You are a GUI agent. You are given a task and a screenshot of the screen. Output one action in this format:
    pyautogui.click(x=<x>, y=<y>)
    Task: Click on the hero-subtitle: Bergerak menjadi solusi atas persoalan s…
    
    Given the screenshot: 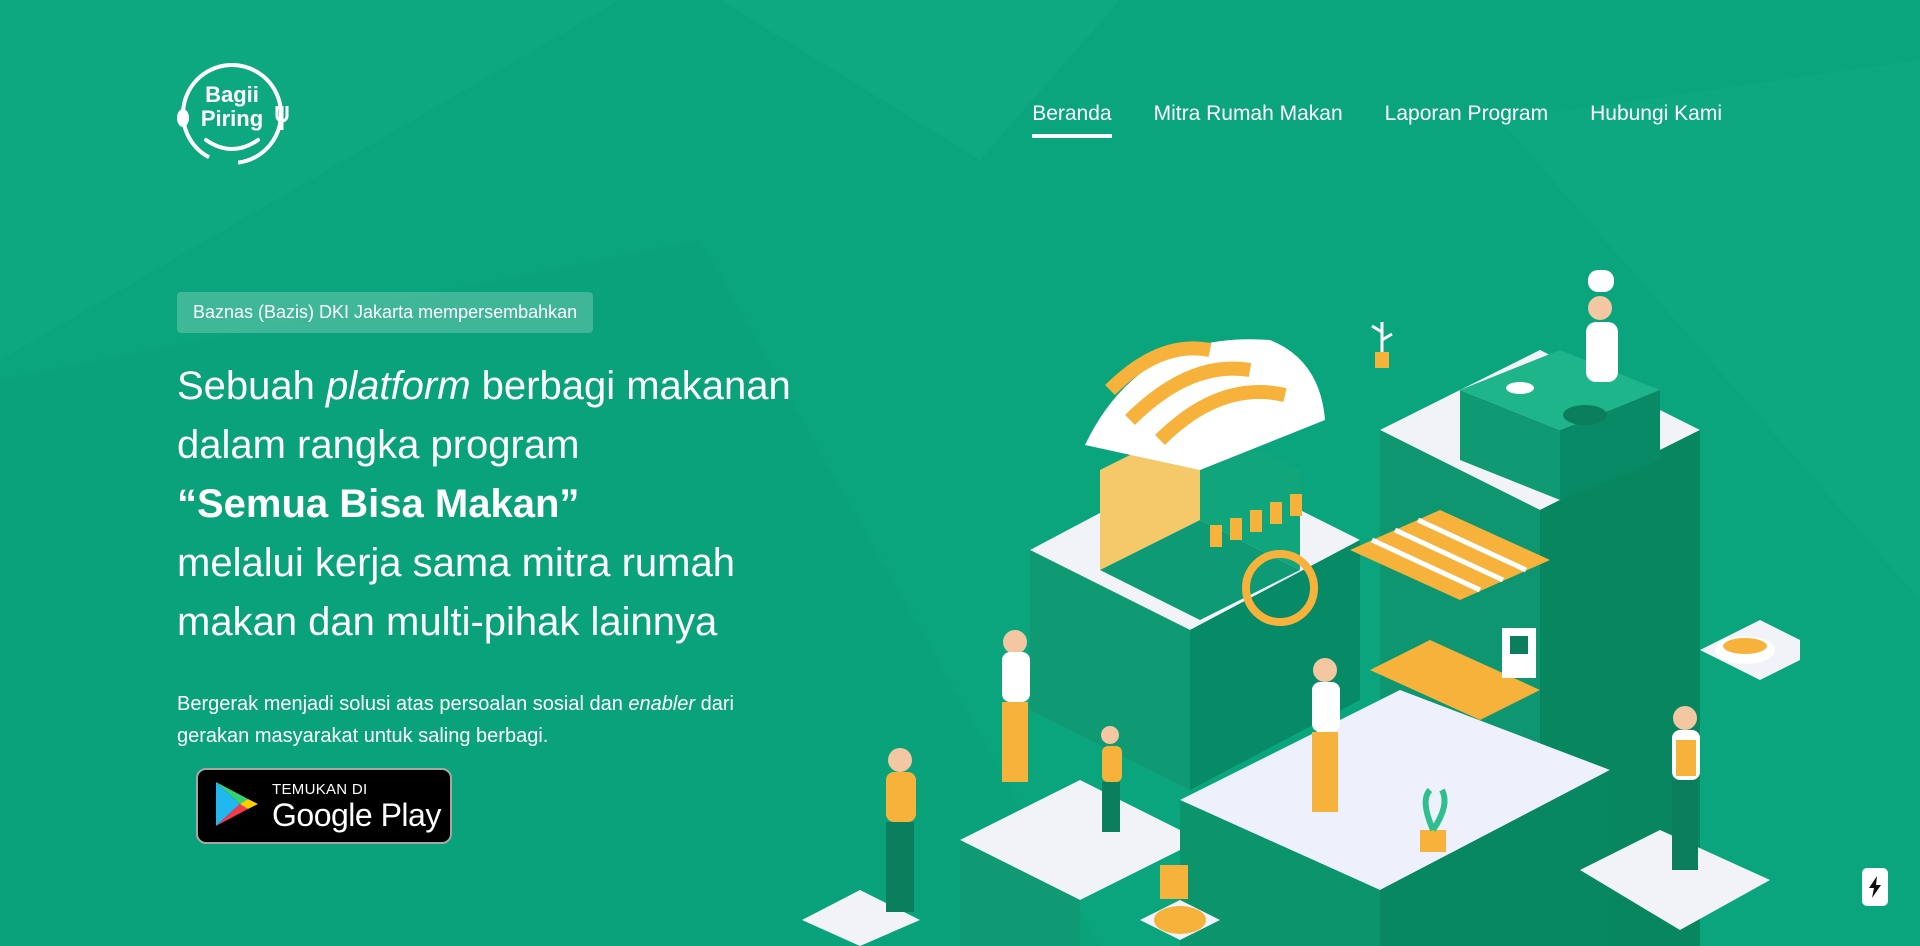 What is the action you would take?
    pyautogui.click(x=455, y=720)
    